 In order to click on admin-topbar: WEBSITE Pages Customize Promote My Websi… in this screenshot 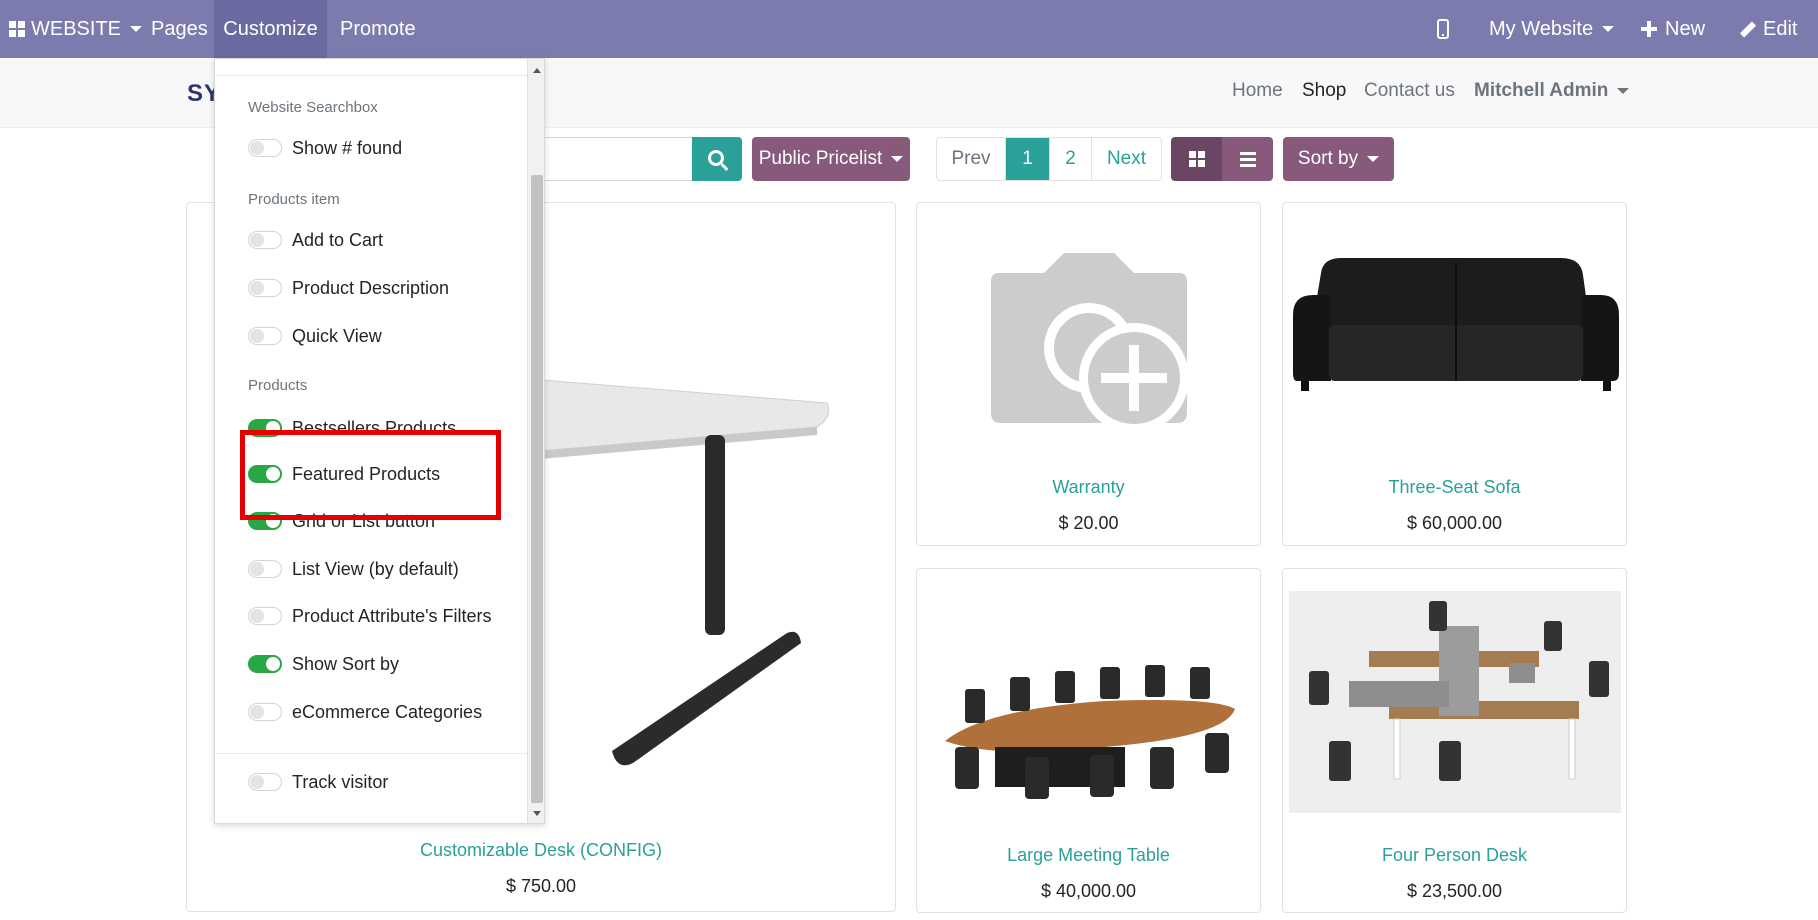, I will do `click(909, 29)`.